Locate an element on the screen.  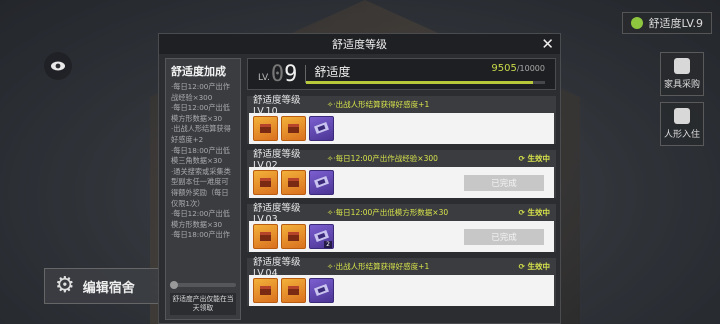
bonus-scrollbar is located at coordinates (203, 285).